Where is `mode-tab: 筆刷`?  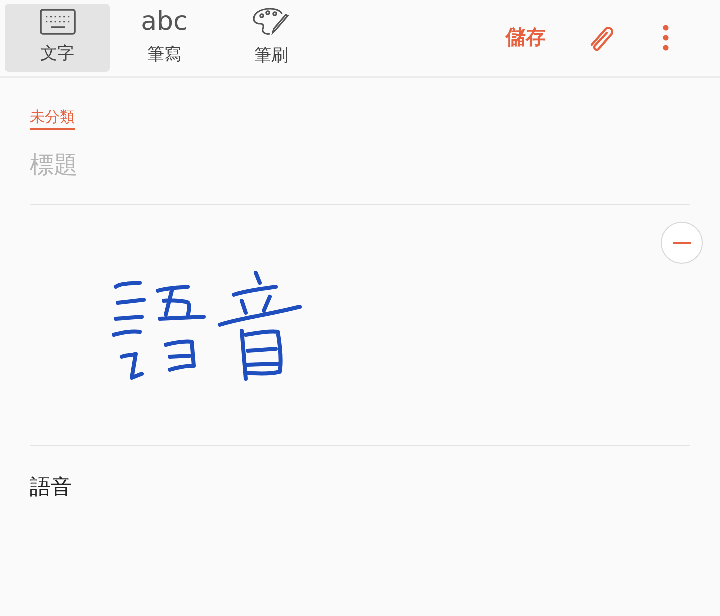 mode-tab: 筆刷 is located at coordinates (271, 38).